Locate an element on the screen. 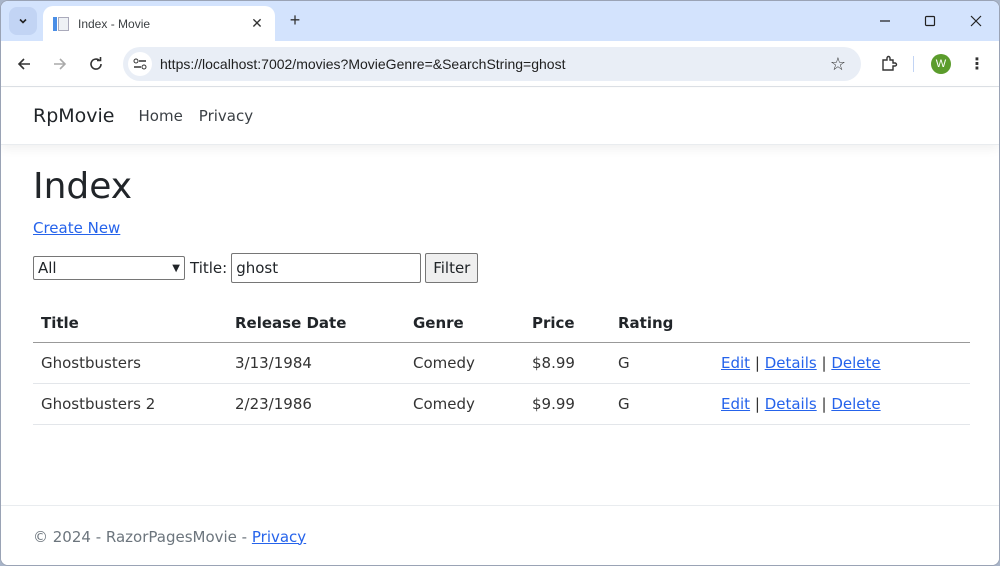 This screenshot has height=566, width=1000. cell-release-date: 2/23/1986 is located at coordinates (316, 404).